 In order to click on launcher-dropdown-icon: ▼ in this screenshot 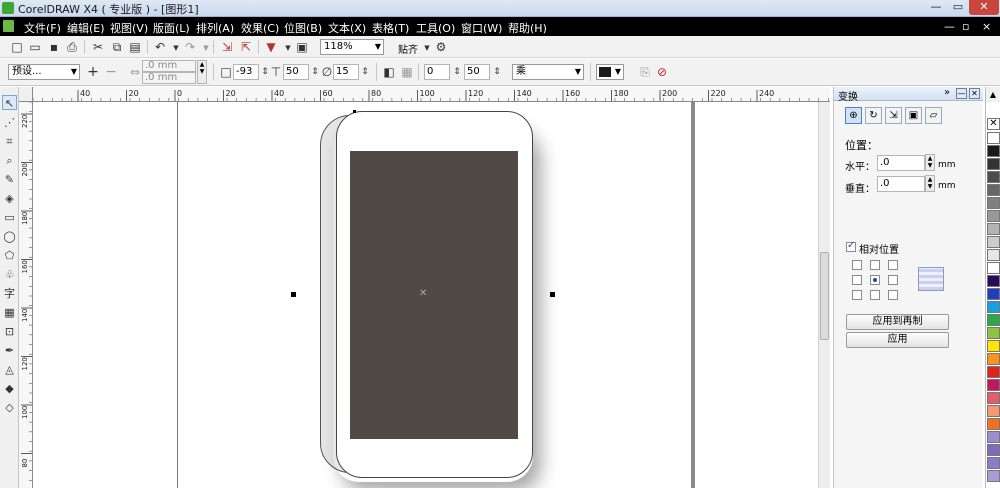, I will do `click(288, 48)`.